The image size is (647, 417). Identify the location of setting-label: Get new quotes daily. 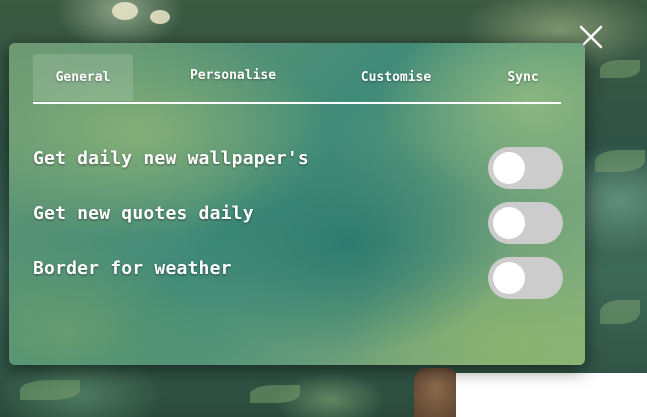
(143, 213).